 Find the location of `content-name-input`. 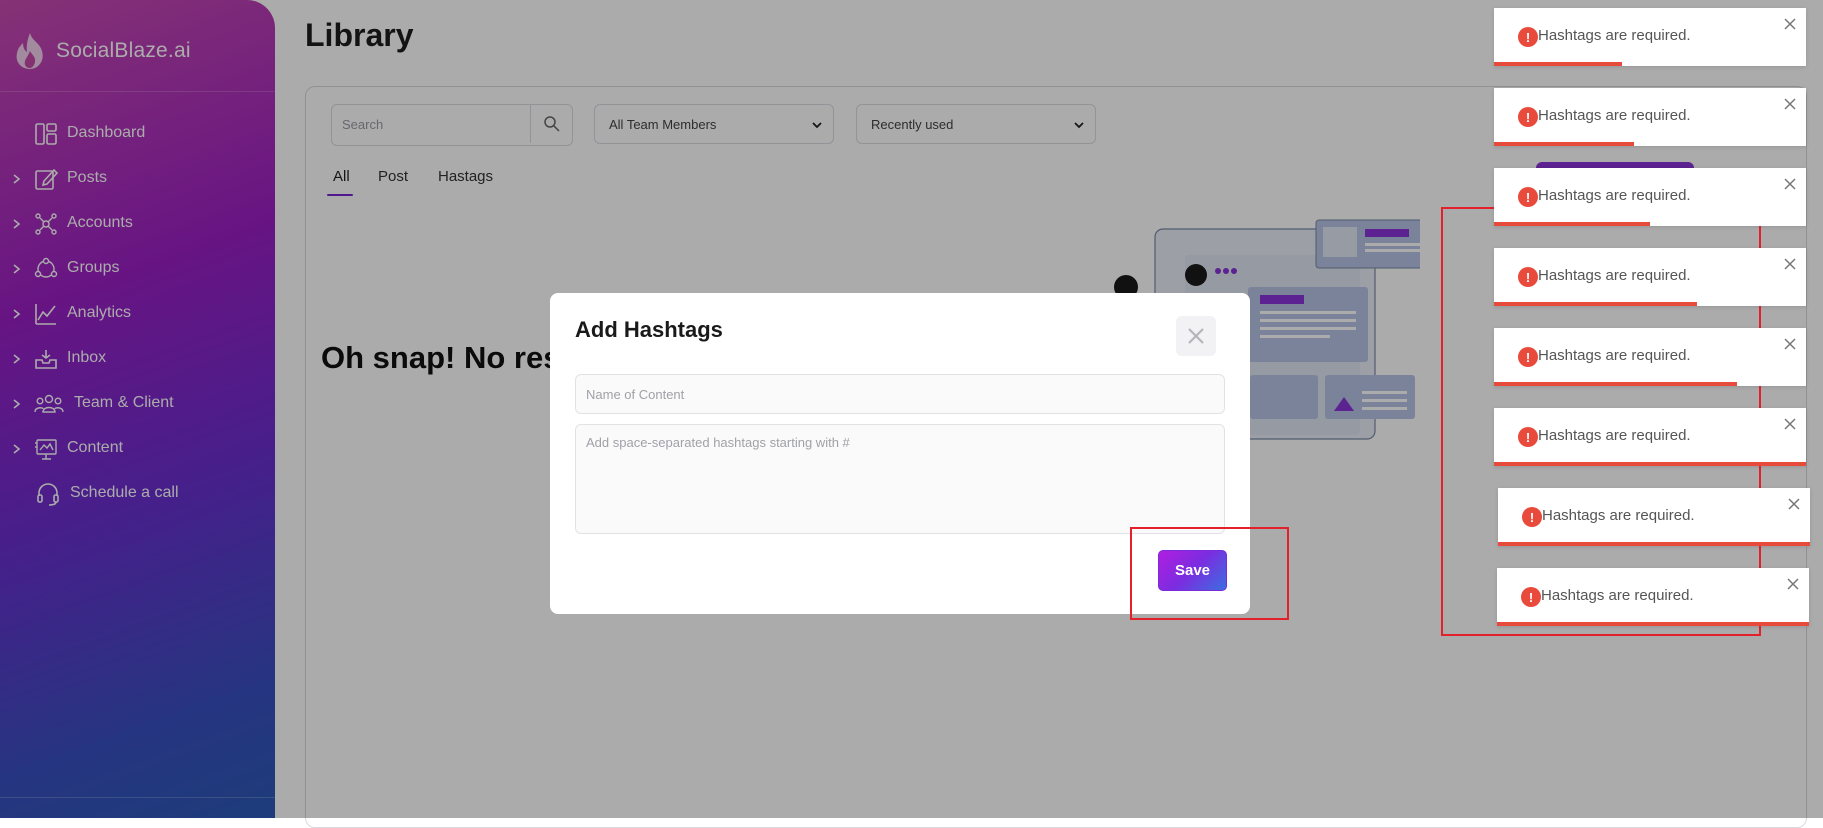

content-name-input is located at coordinates (900, 394).